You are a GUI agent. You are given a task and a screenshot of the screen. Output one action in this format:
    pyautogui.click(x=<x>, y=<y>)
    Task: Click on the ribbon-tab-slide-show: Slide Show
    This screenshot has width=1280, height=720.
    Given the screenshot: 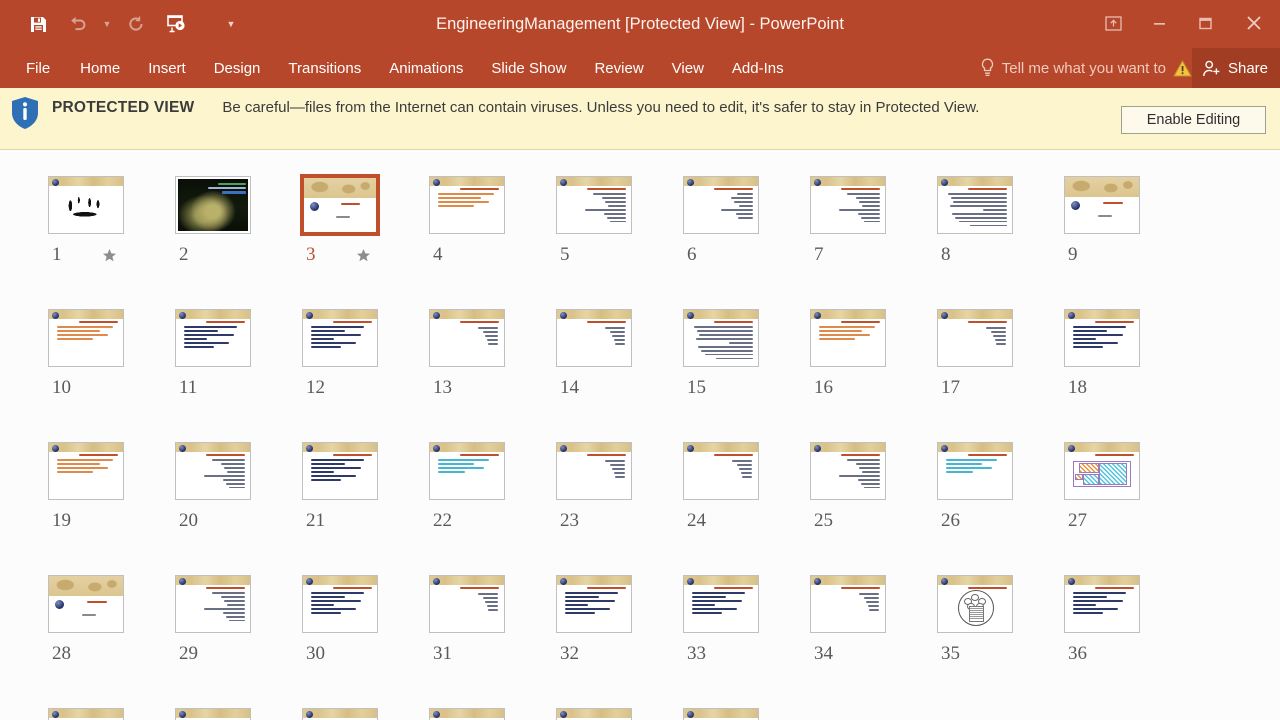 What is the action you would take?
    pyautogui.click(x=528, y=68)
    